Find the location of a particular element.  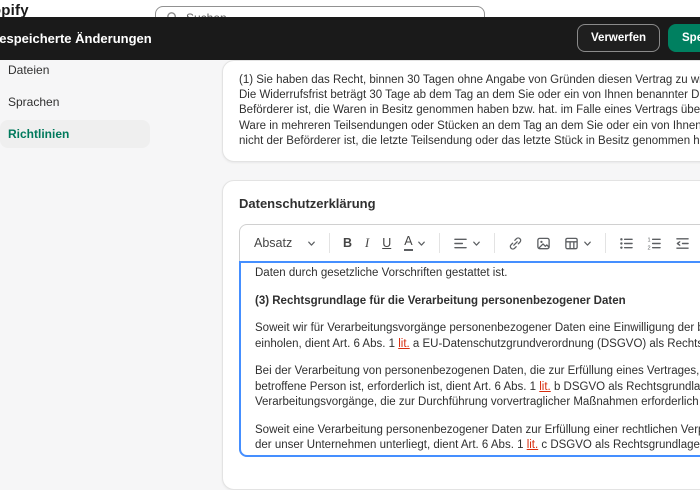

bullet-list-icon is located at coordinates (626, 243).